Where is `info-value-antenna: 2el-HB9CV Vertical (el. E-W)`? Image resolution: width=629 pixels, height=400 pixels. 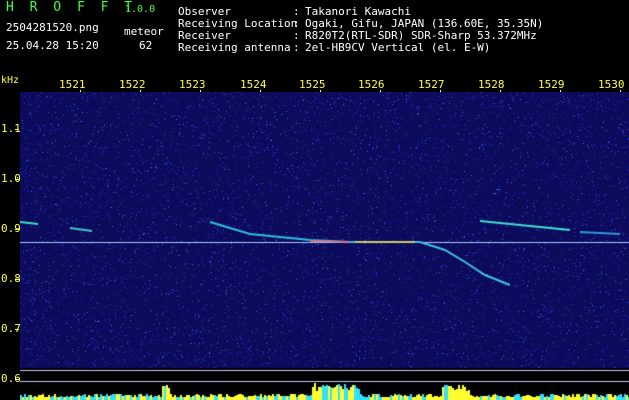
info-value-antenna: 2el-HB9CV Vertical (el. E-W) is located at coordinates (398, 47).